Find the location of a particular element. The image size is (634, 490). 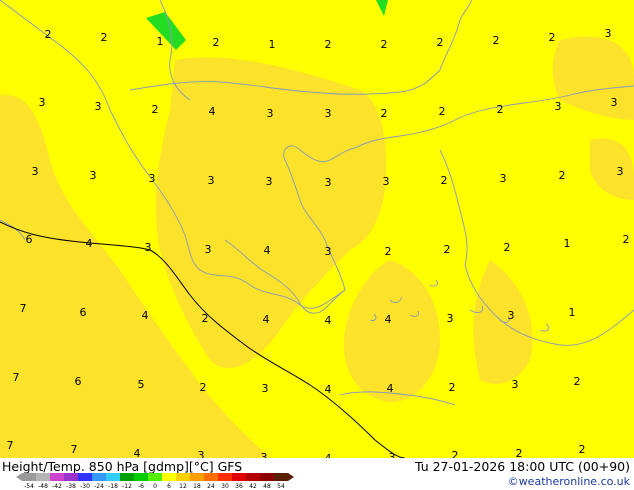

colorbar-tick-label: 6 is located at coordinates (169, 486).